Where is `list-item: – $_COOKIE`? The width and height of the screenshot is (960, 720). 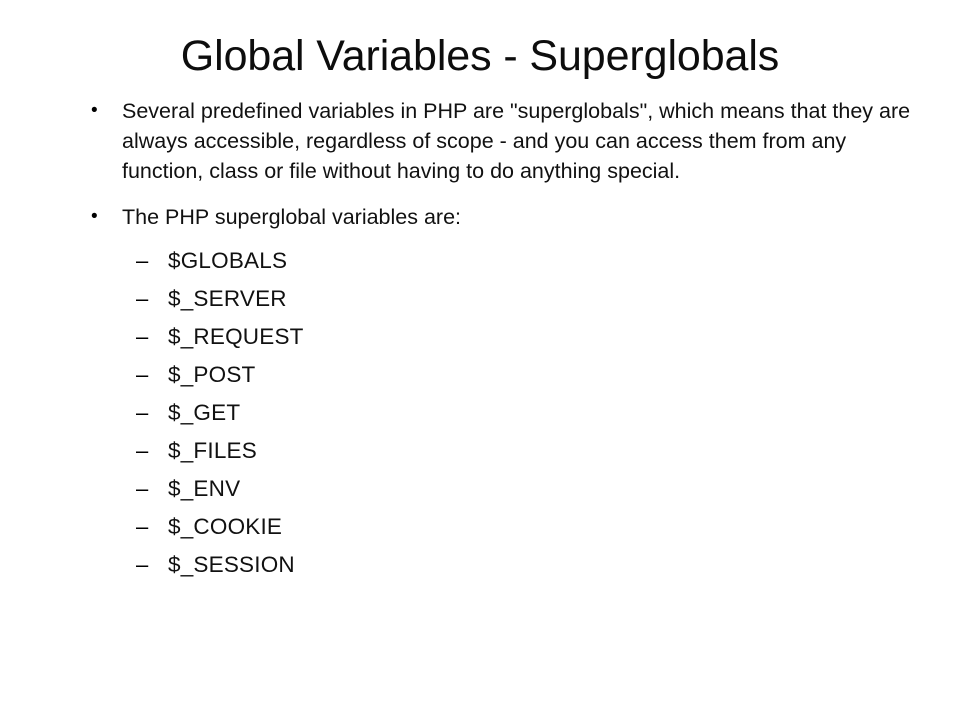 list-item: – $_COOKIE is located at coordinates (480, 527).